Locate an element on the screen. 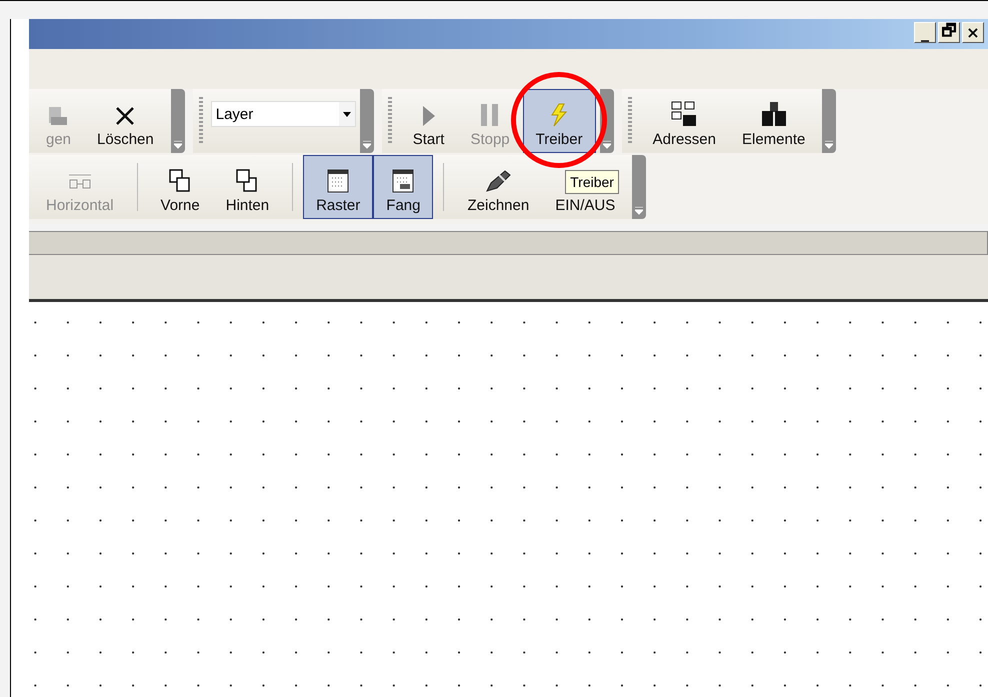 Image resolution: width=988 pixels, height=697 pixels. pen-icon is located at coordinates (498, 181).